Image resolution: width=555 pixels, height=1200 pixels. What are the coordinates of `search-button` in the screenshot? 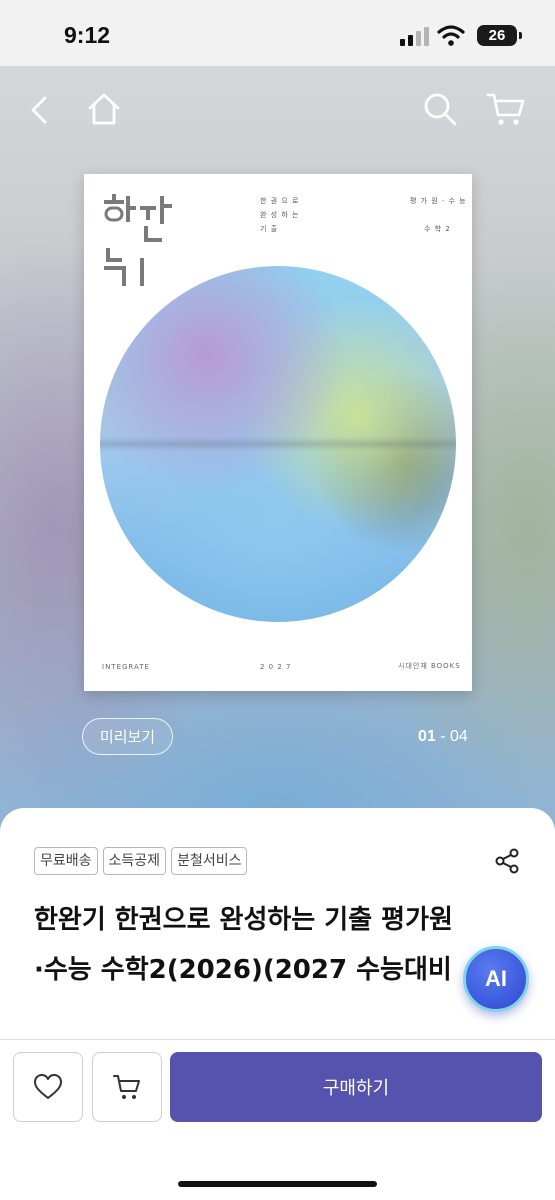 It's located at (440, 109).